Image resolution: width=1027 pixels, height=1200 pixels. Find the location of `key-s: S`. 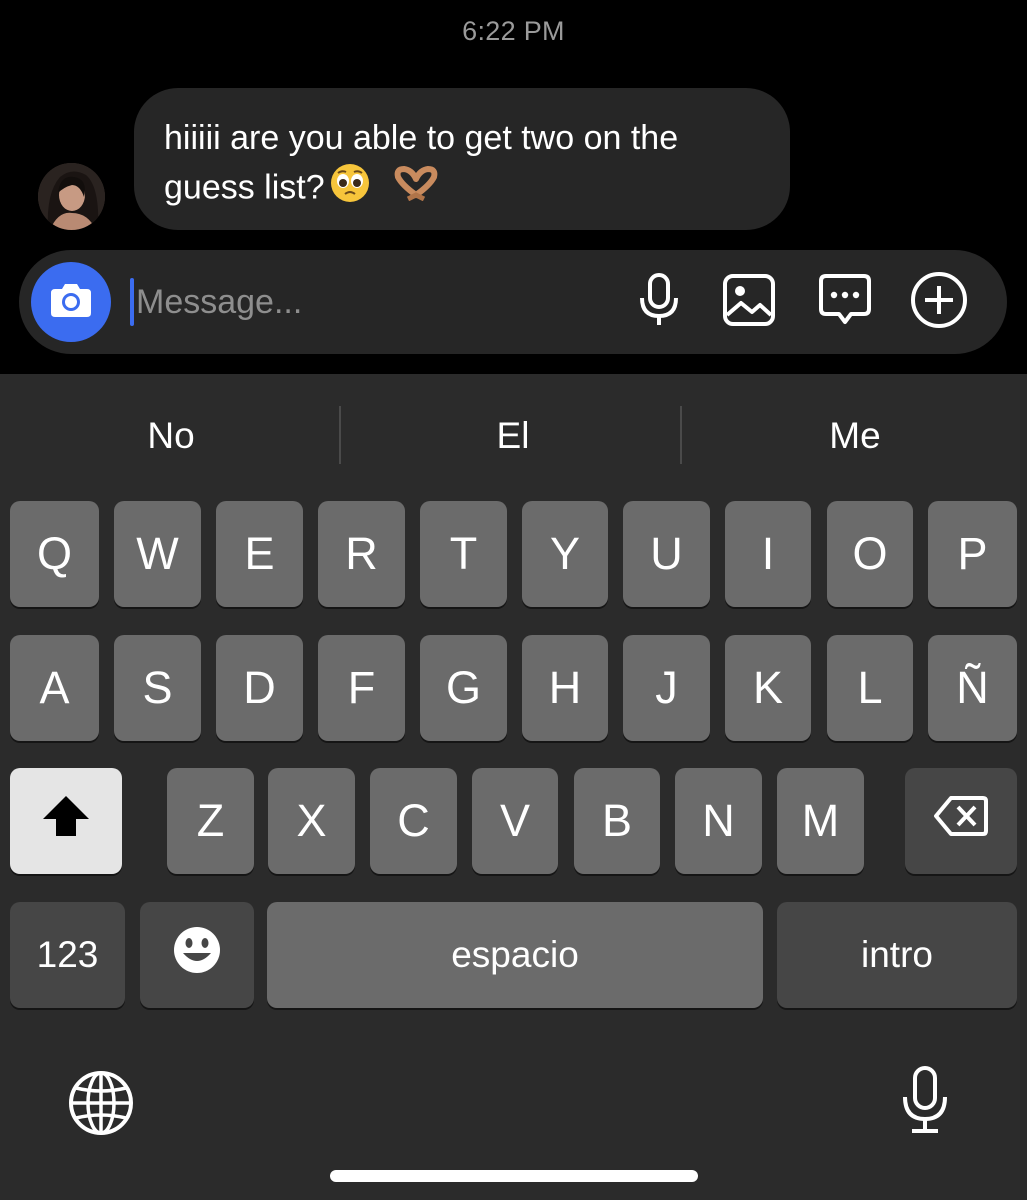

key-s: S is located at coordinates (157, 688).